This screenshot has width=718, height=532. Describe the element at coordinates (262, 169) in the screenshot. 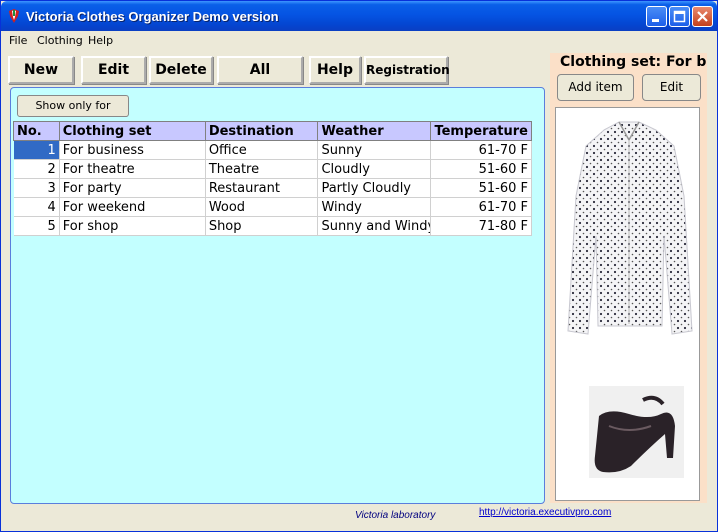

I see `cell-destination: Theatre` at that location.